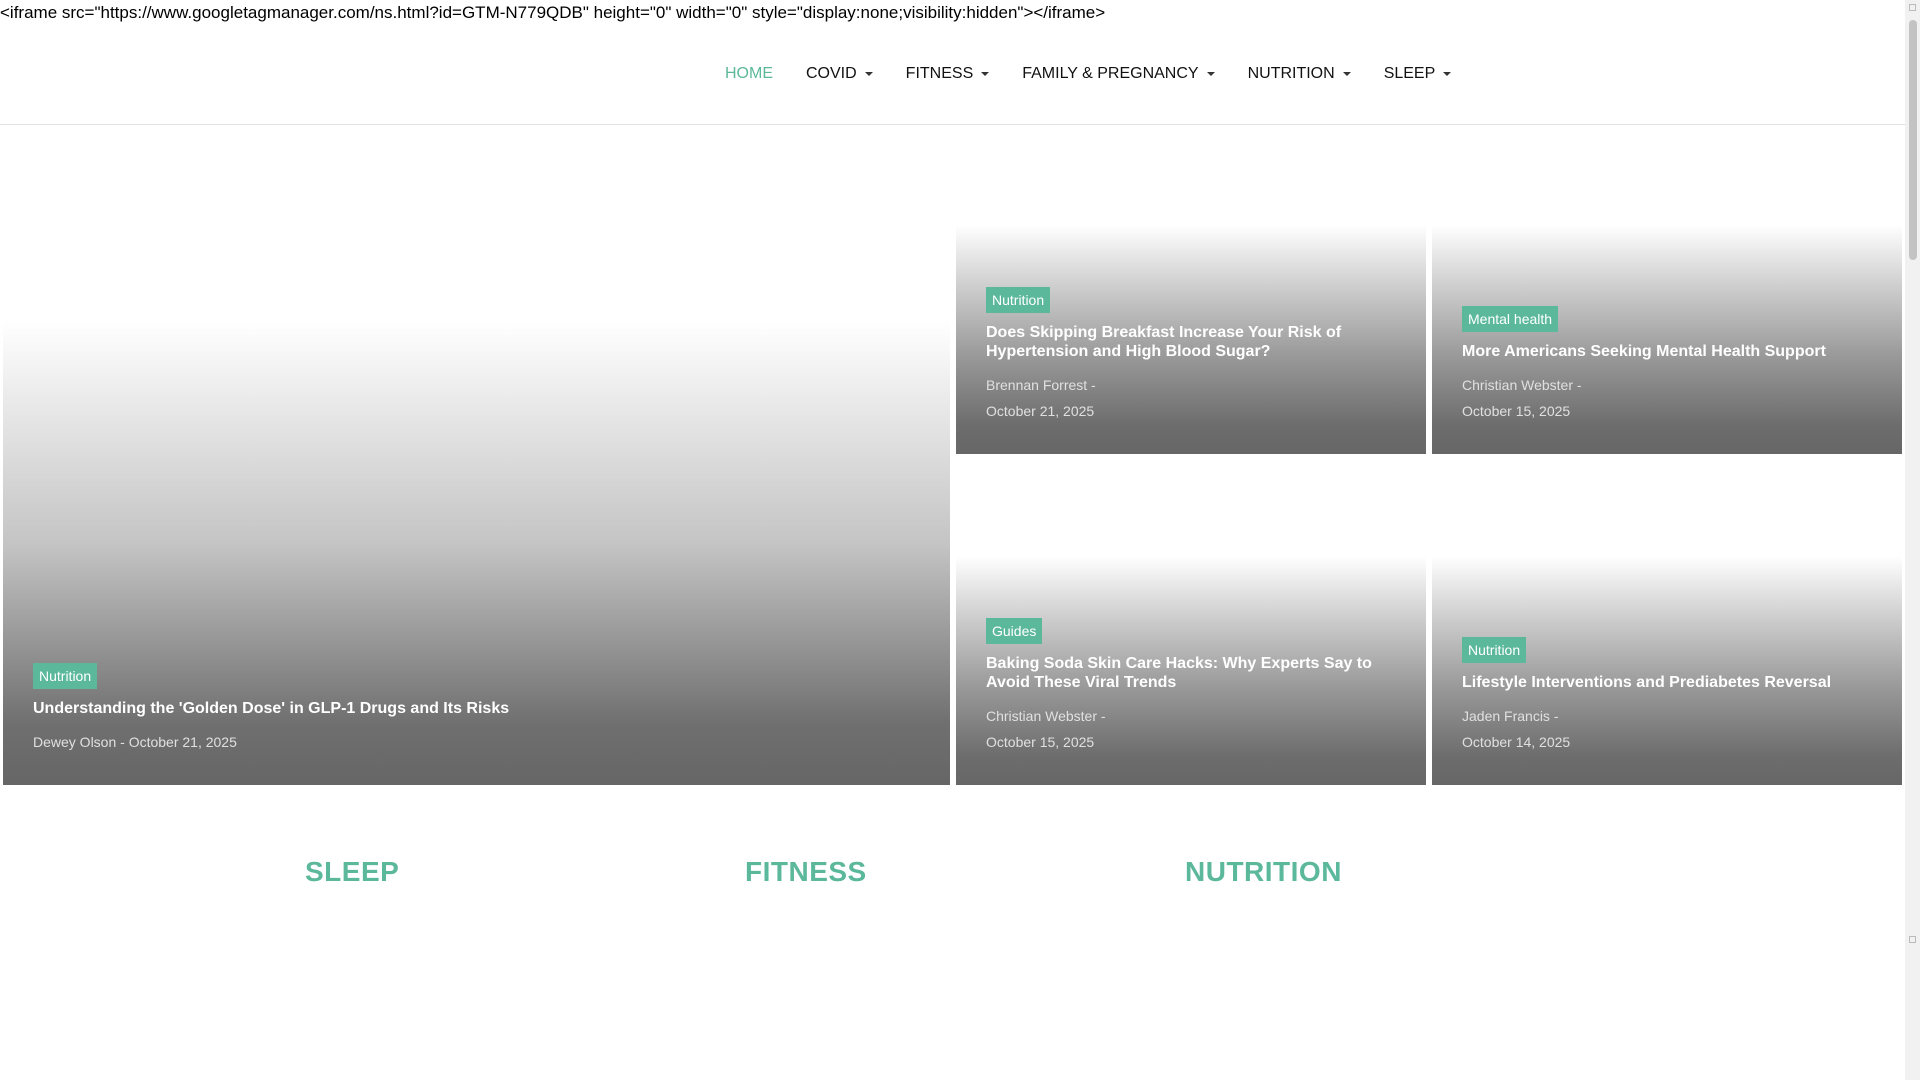 This screenshot has width=1920, height=1080. I want to click on nav-item-label: SLEEP, so click(1409, 73).